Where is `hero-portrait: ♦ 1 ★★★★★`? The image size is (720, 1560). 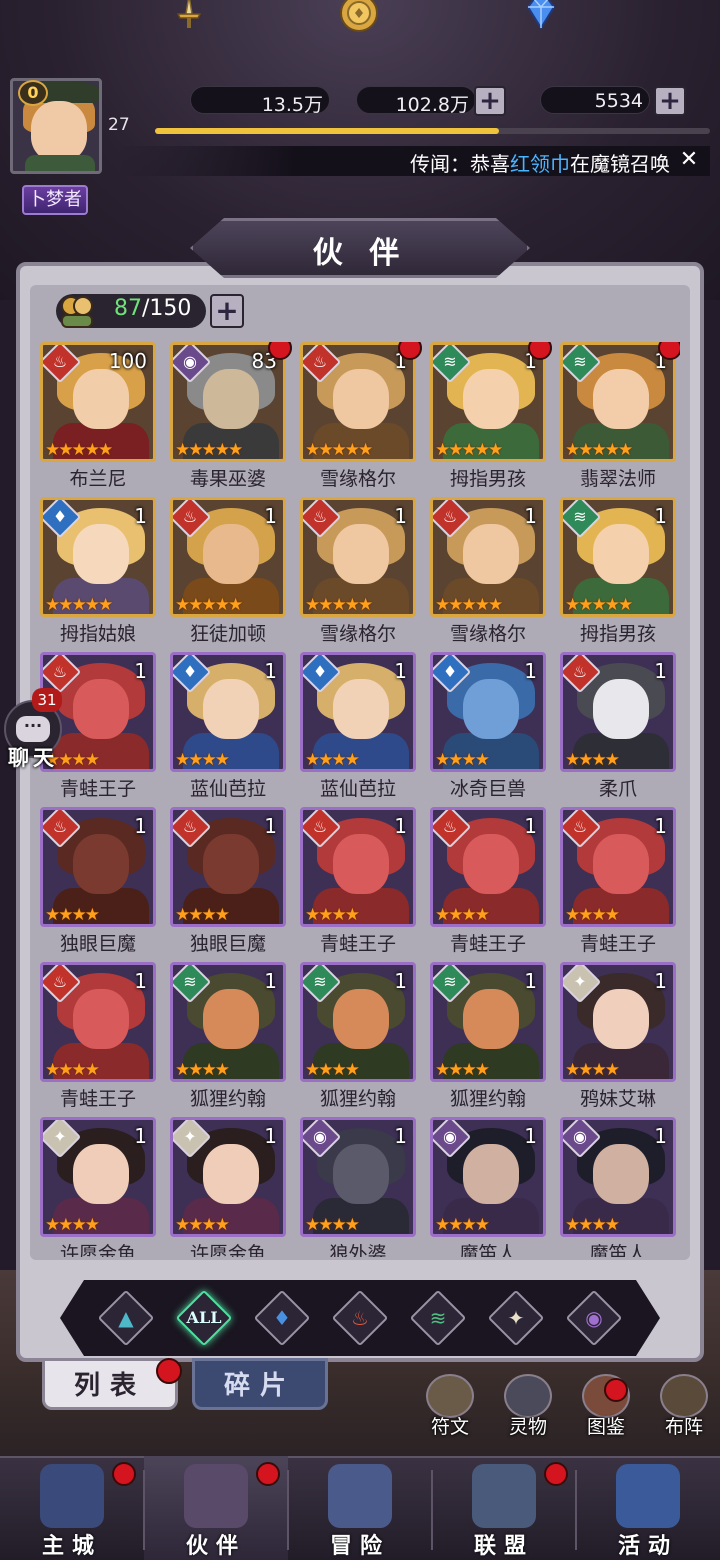
hero-portrait: ♦ 1 ★★★★★ is located at coordinates (98, 557).